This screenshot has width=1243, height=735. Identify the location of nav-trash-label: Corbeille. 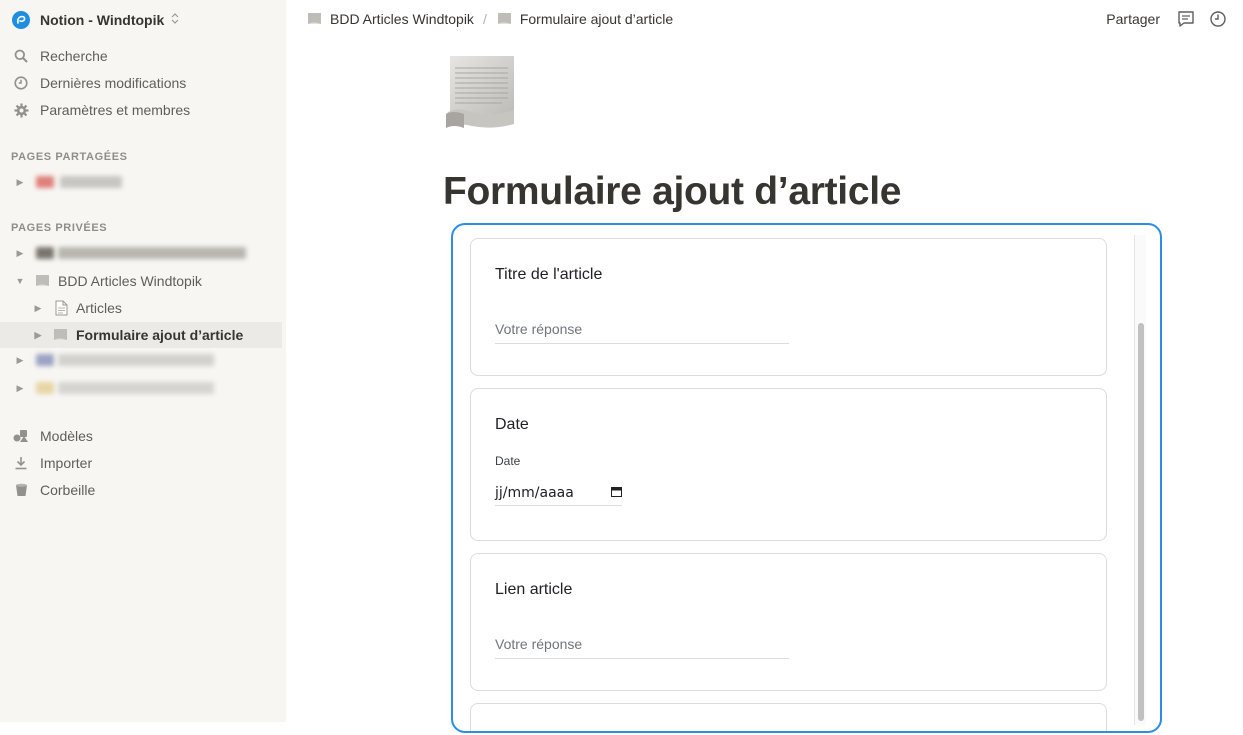
(68, 490).